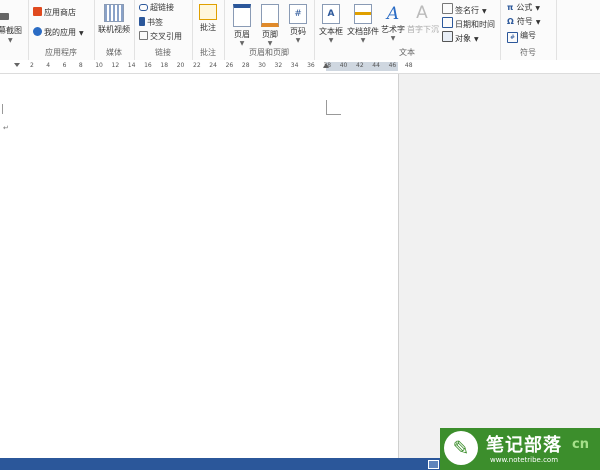 Image resolution: width=600 pixels, height=470 pixels. I want to click on bookmark-label: 书签, so click(155, 22).